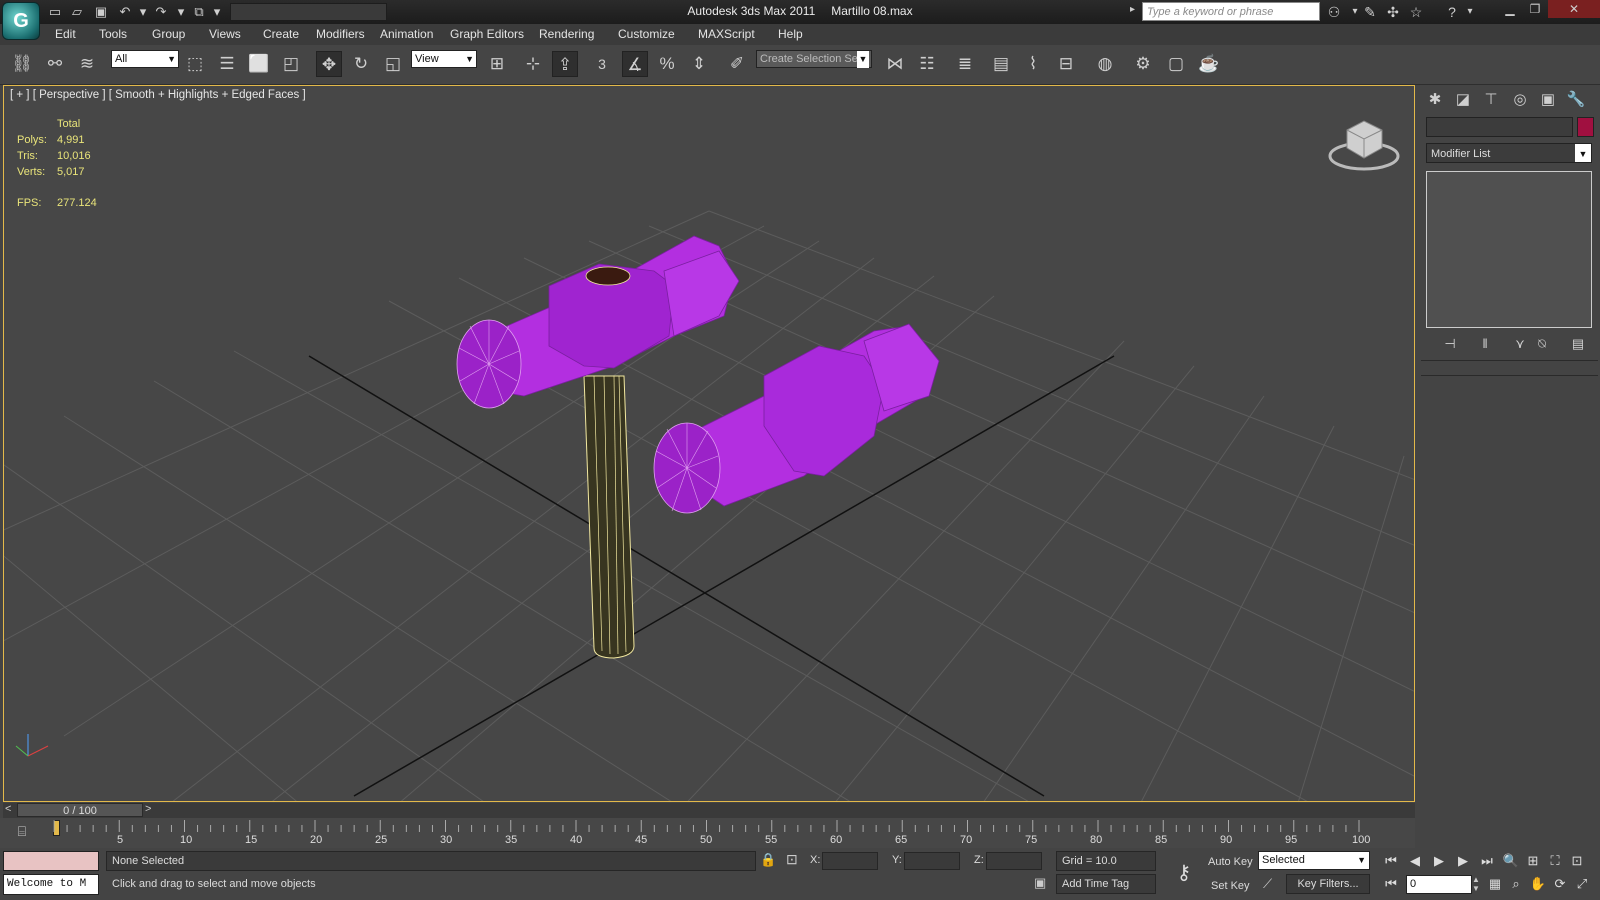 The height and width of the screenshot is (900, 1600). Describe the element at coordinates (1209, 64) in the screenshot. I see `render-production-icon: ☕` at that location.